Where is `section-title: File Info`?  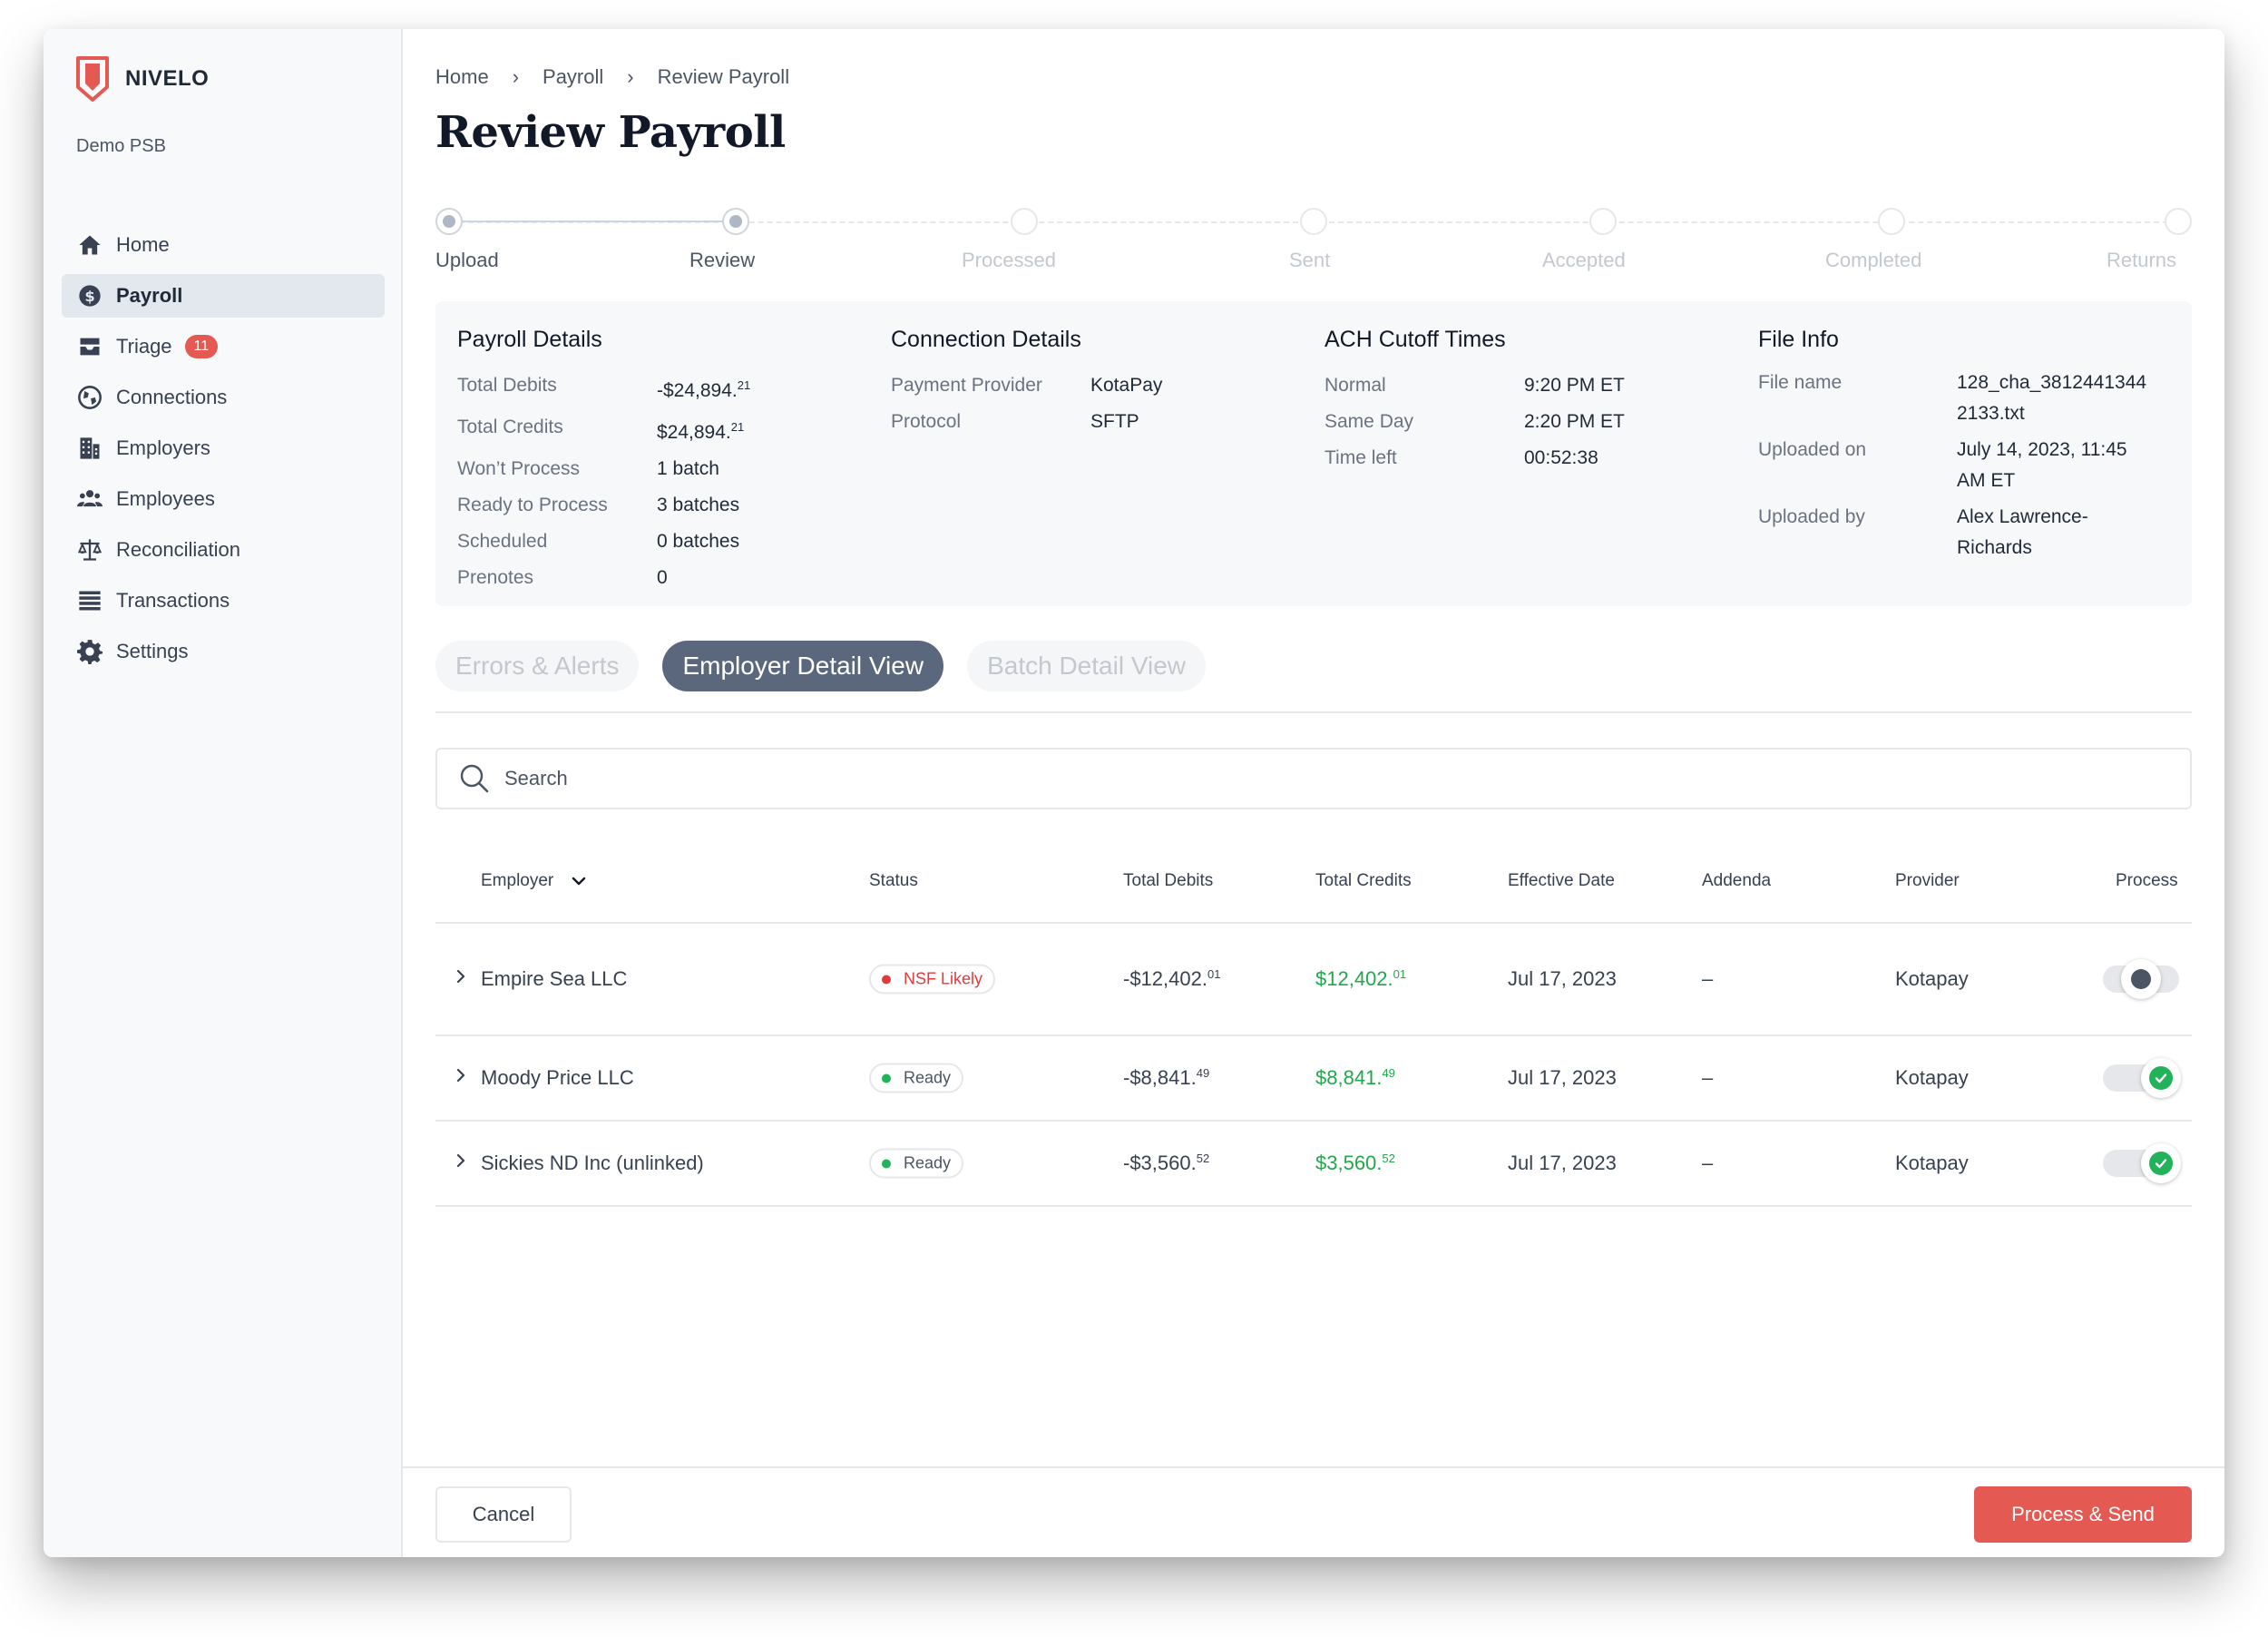 section-title: File Info is located at coordinates (1799, 339).